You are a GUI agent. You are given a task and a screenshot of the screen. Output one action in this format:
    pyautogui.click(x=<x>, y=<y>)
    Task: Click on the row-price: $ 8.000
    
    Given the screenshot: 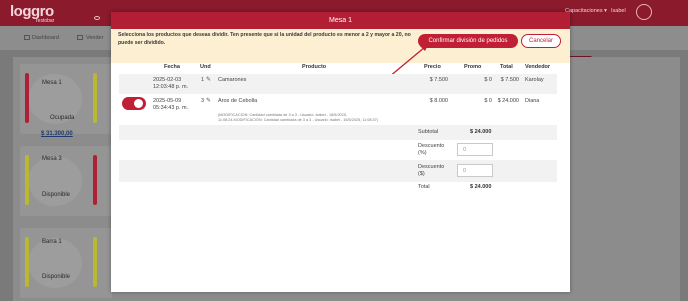 What is the action you would take?
    pyautogui.click(x=438, y=101)
    